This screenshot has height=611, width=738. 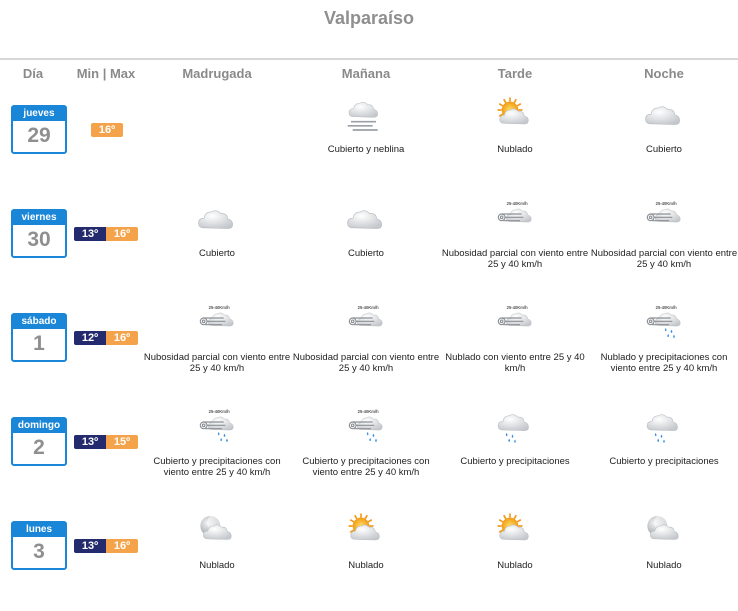 I want to click on condition-text: Nublado con viento entre 25 y 40 km/h, so click(x=515, y=363).